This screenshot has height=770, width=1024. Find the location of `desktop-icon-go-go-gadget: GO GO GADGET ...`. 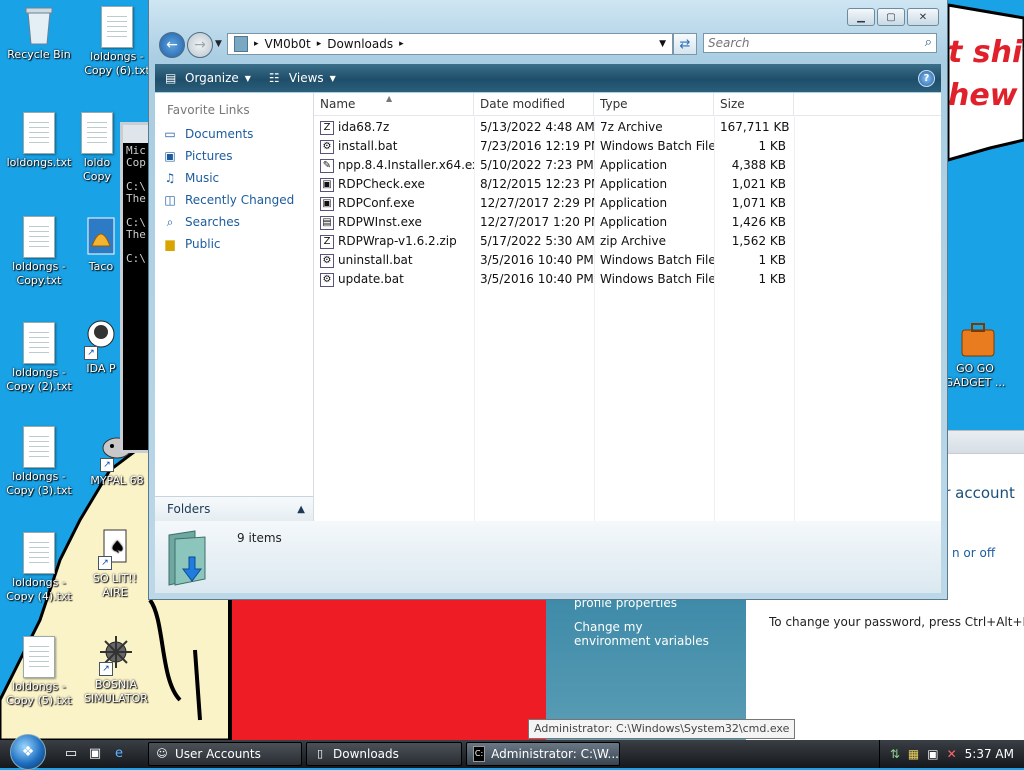

desktop-icon-go-go-gadget: GO GO GADGET ... is located at coordinates (975, 354).